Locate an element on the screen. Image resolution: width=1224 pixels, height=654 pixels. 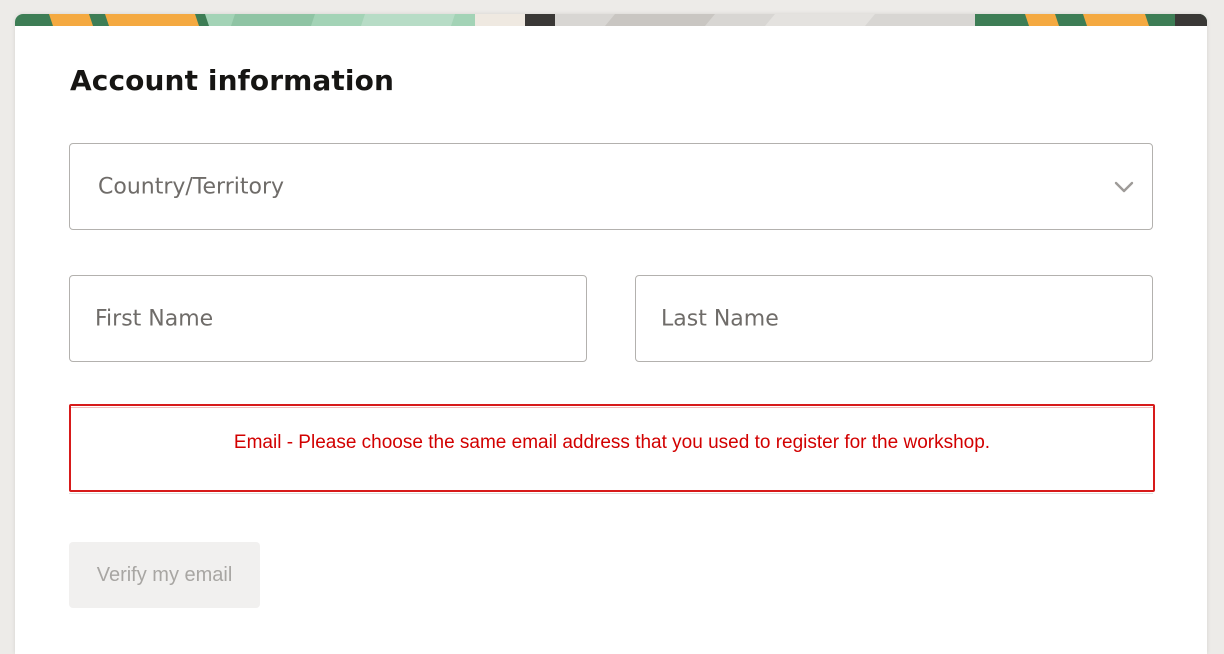
country-select: Country/Territory is located at coordinates (611, 186).